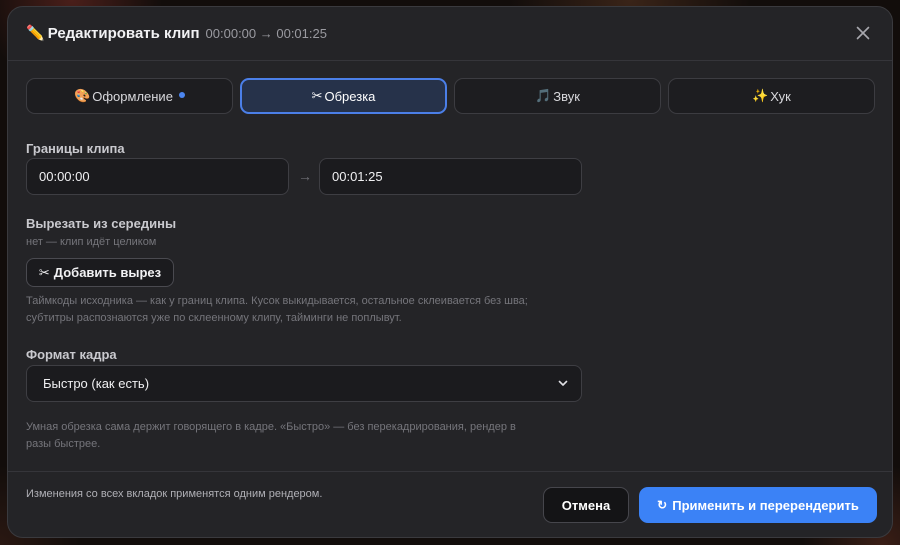  I want to click on frame-format-select: Быстро (как есть), so click(304, 383).